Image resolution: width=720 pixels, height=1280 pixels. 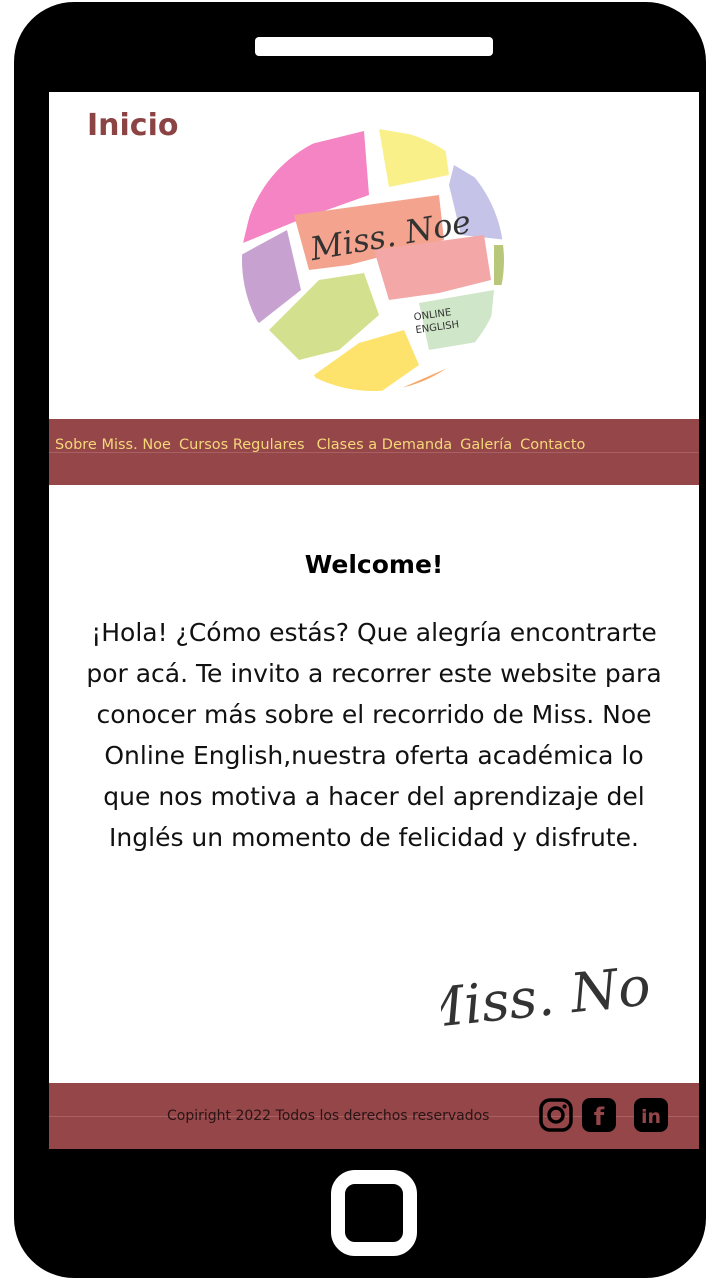 I want to click on facebook-glyph: f, so click(x=599, y=1117).